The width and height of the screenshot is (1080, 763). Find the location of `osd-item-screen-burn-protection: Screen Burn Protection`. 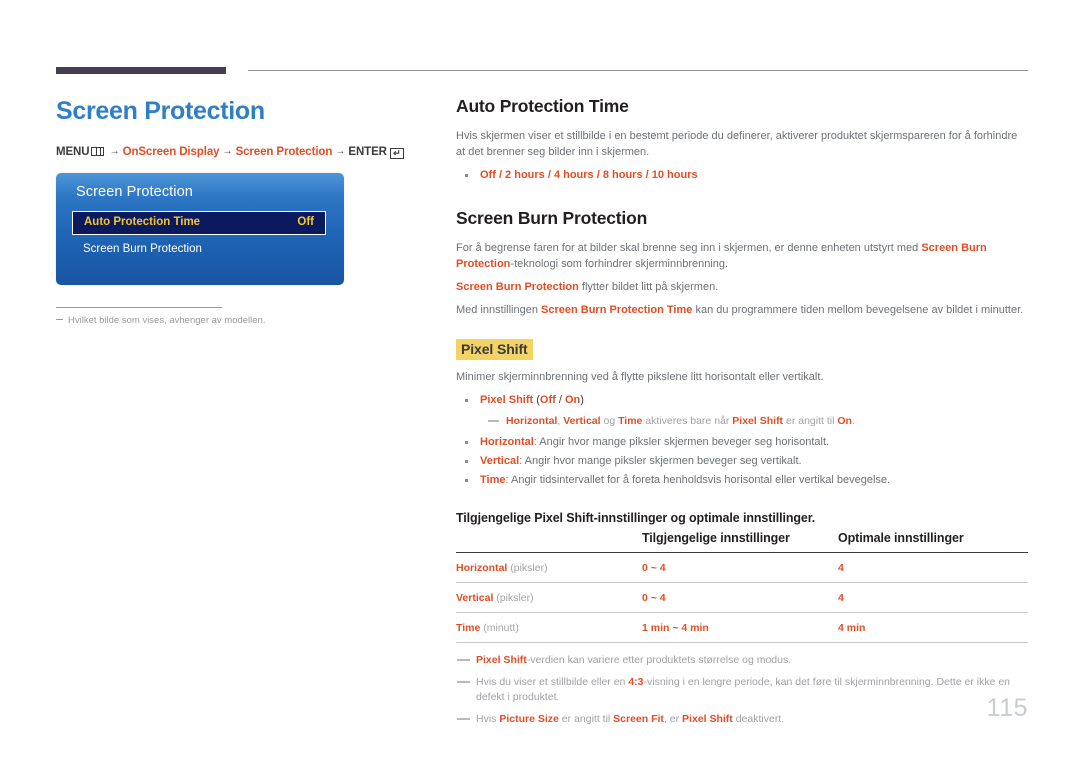

osd-item-screen-burn-protection: Screen Burn Protection is located at coordinates (142, 249).